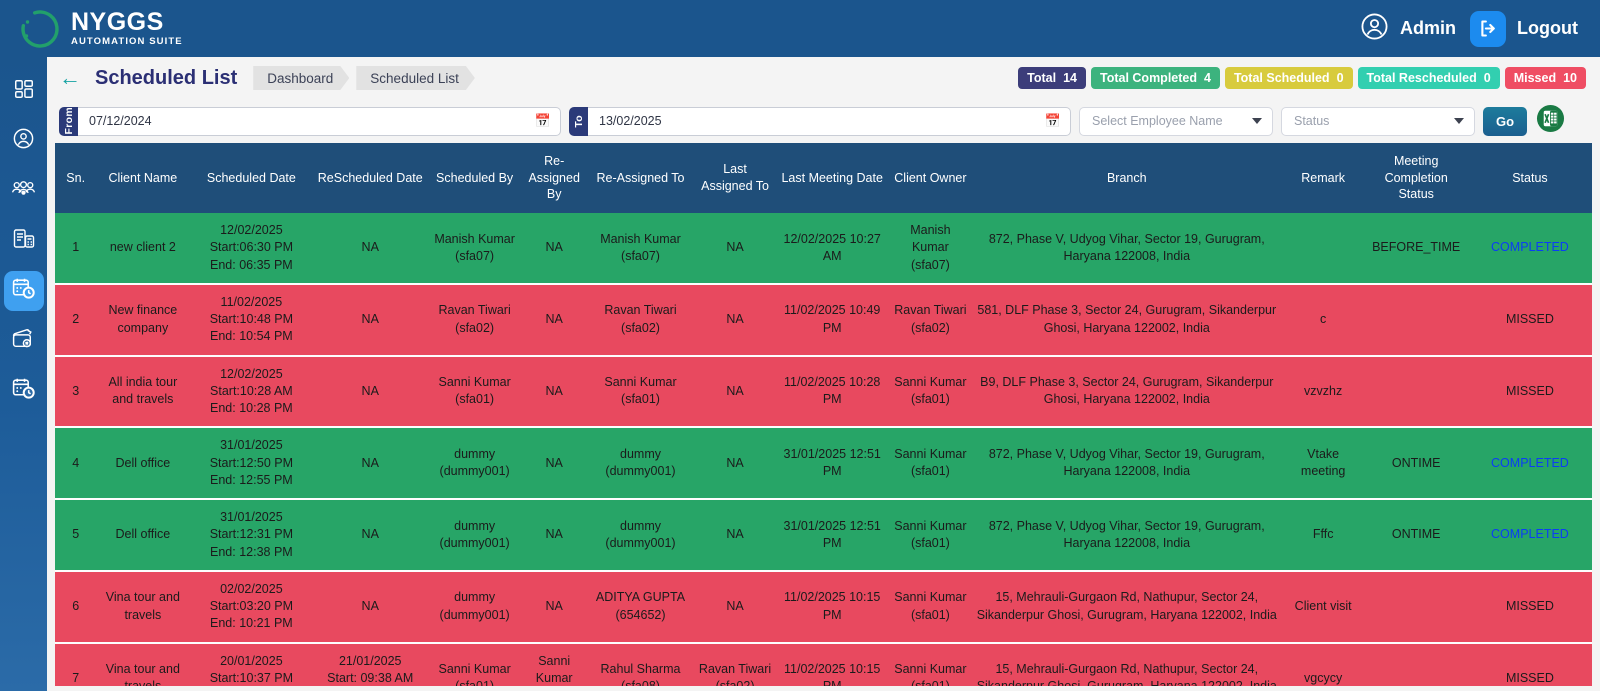 The width and height of the screenshot is (1600, 691). I want to click on cell-remark: vzvzhz, so click(1323, 392).